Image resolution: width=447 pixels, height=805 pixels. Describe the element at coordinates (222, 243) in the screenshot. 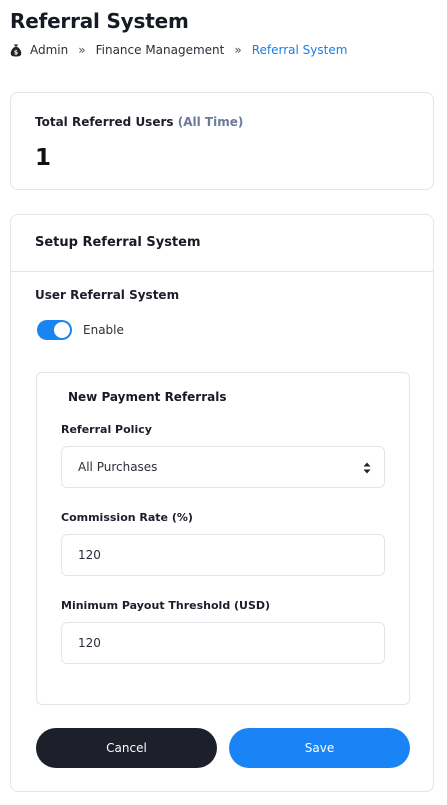

I see `setup-header: Setup Referral System` at that location.